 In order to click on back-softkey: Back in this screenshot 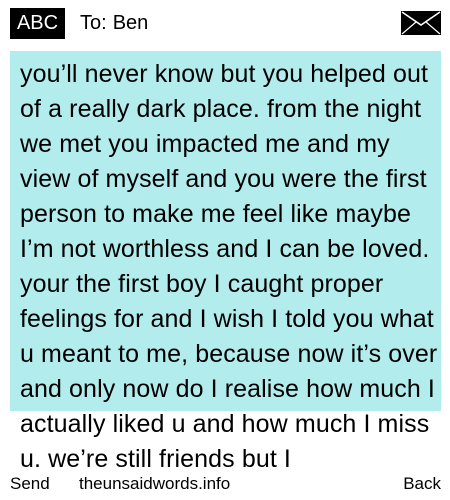, I will do `click(422, 484)`.